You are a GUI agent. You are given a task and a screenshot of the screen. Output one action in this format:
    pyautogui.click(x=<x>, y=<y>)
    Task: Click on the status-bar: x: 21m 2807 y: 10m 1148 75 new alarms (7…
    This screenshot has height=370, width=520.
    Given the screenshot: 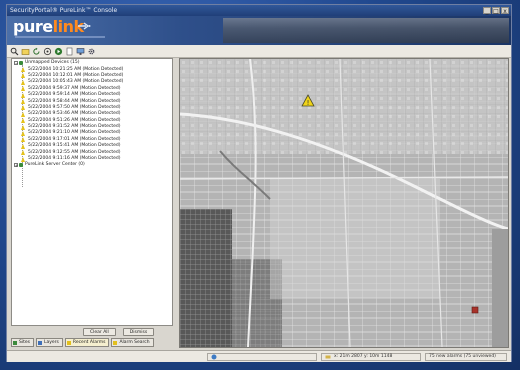 What is the action you would take?
    pyautogui.click(x=259, y=356)
    